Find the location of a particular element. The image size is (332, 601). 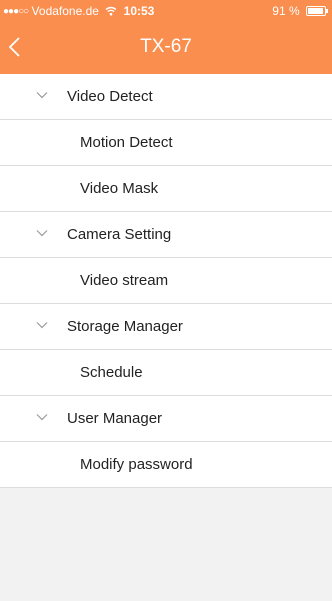

menu-item-label: Motion Detect is located at coordinates (126, 142).